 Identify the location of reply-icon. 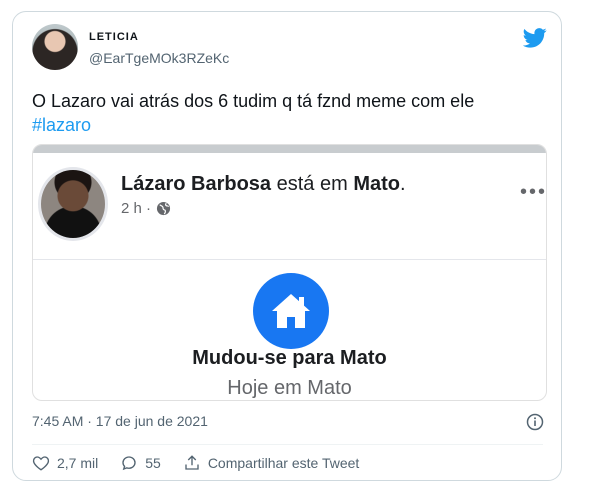
(129, 463).